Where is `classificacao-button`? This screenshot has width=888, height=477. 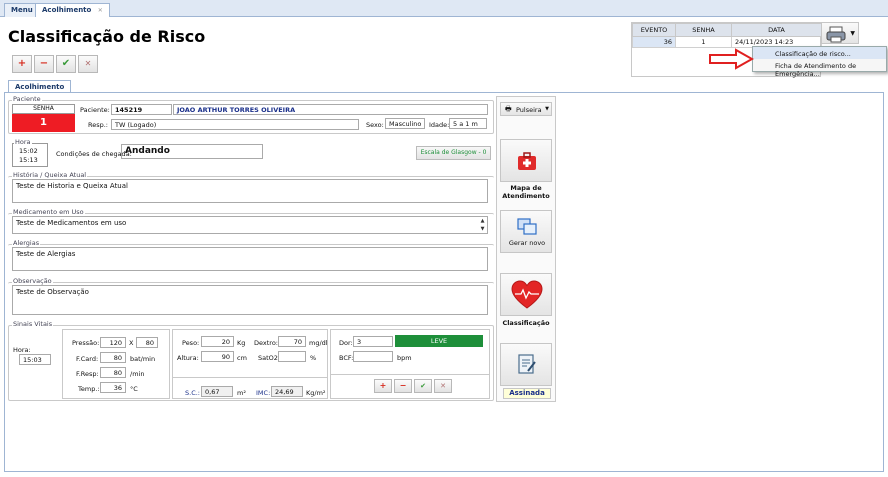 classificacao-button is located at coordinates (526, 294).